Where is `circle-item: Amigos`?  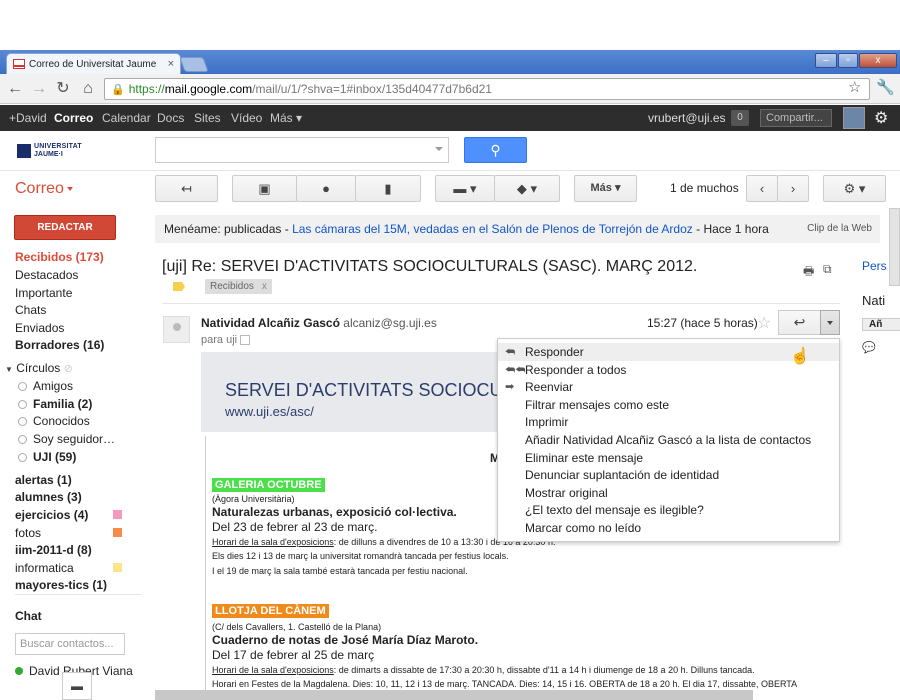 circle-item: Amigos is located at coordinates (45, 386).